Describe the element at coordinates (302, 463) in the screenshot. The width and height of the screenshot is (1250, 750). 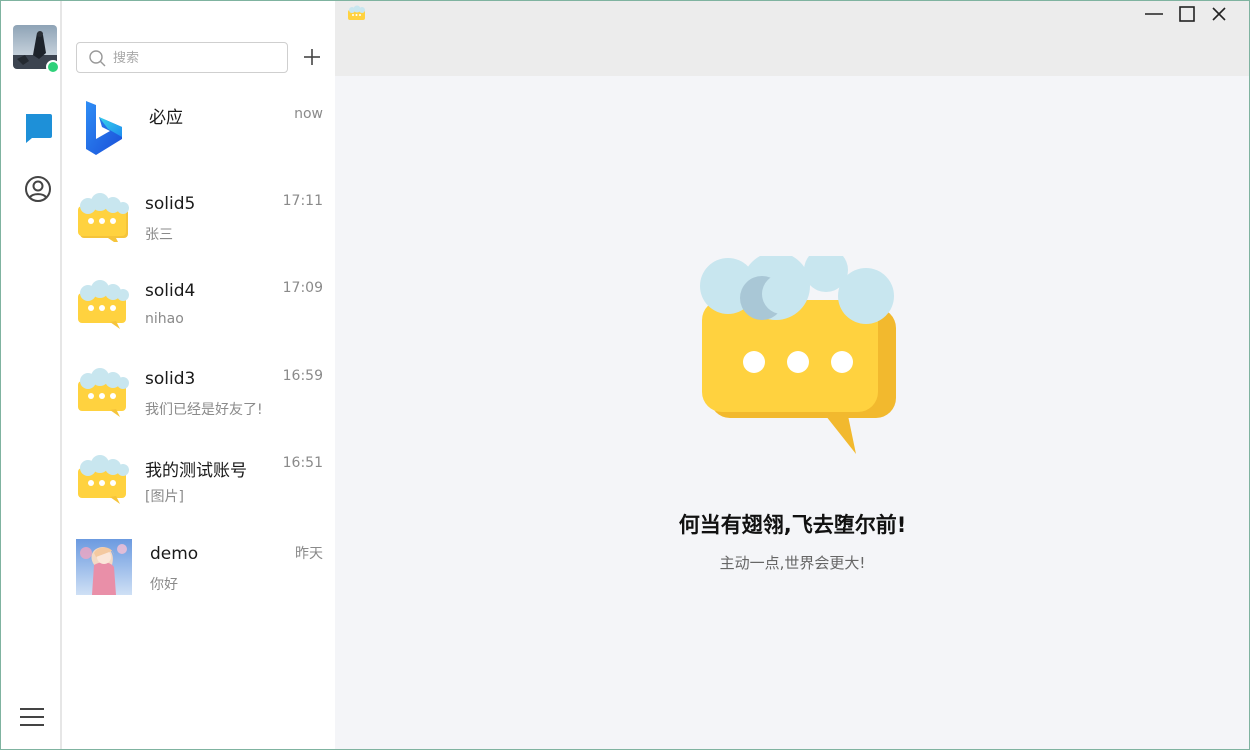
I see `conversation-time: 16:51` at that location.